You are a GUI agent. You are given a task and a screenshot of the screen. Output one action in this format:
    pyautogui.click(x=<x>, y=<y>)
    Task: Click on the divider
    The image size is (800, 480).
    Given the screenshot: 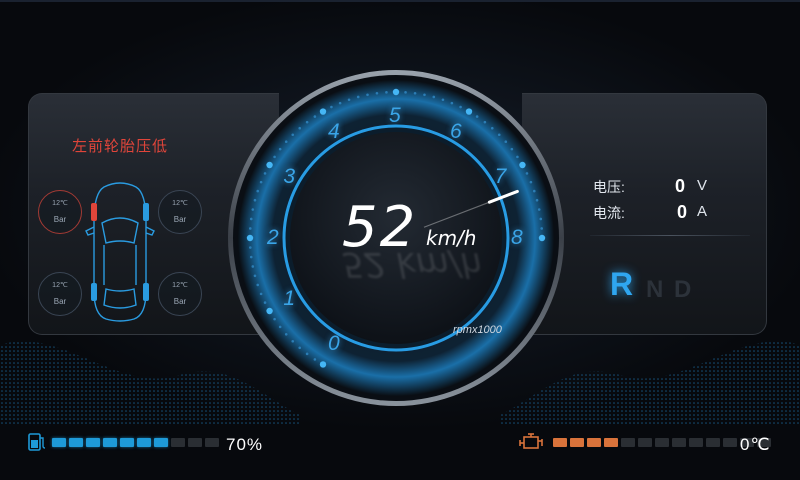 What is the action you would take?
    pyautogui.click(x=670, y=235)
    